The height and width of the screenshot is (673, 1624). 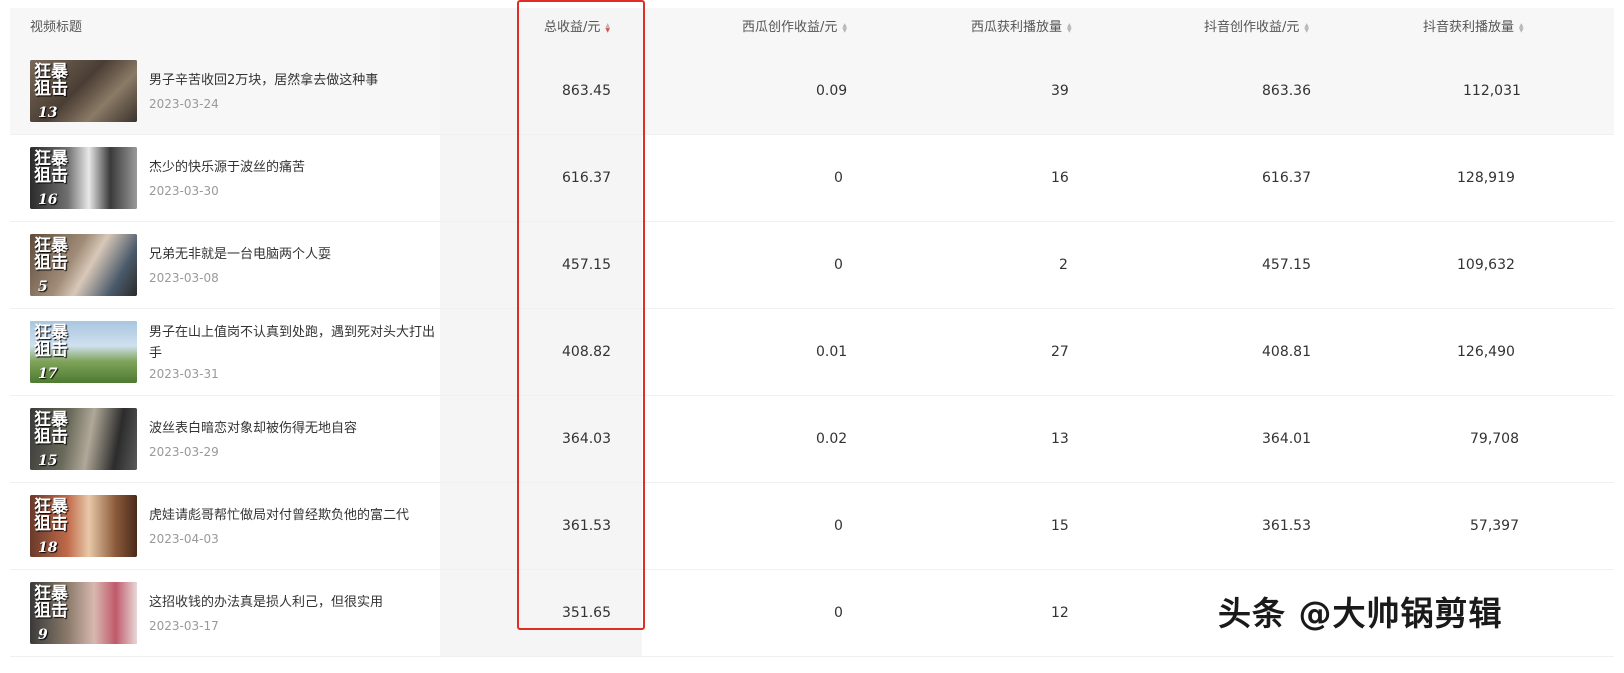 What do you see at coordinates (184, 452) in the screenshot?
I see `video-date: 2023-03-29` at bounding box center [184, 452].